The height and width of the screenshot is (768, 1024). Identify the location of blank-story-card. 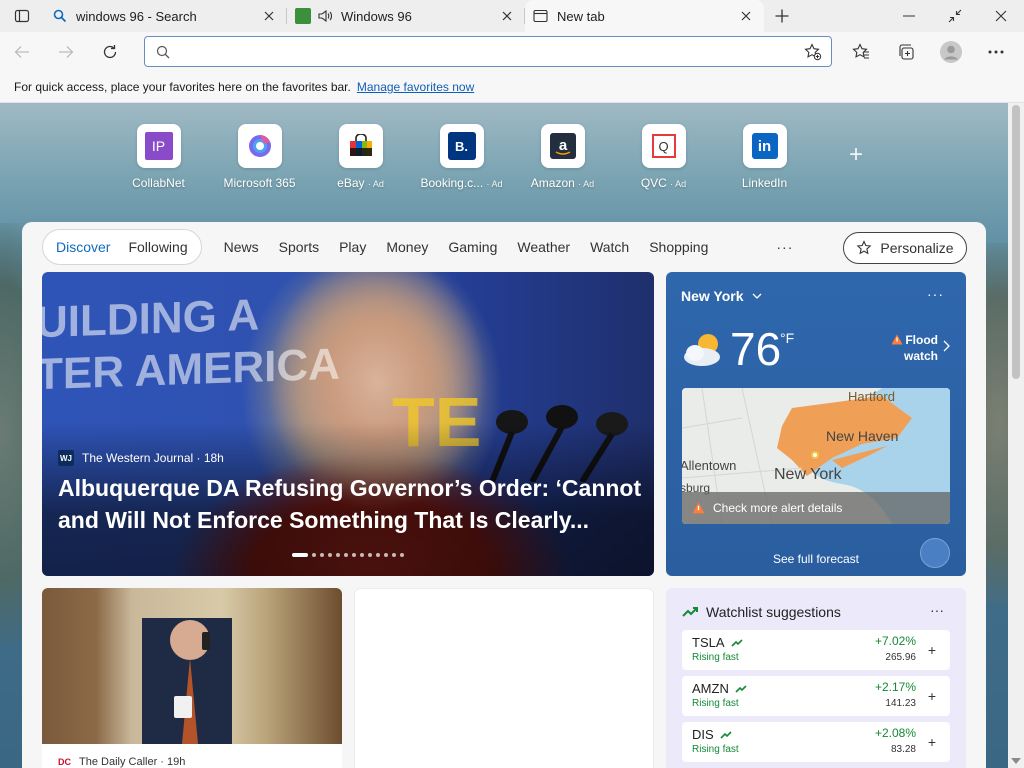
(504, 678).